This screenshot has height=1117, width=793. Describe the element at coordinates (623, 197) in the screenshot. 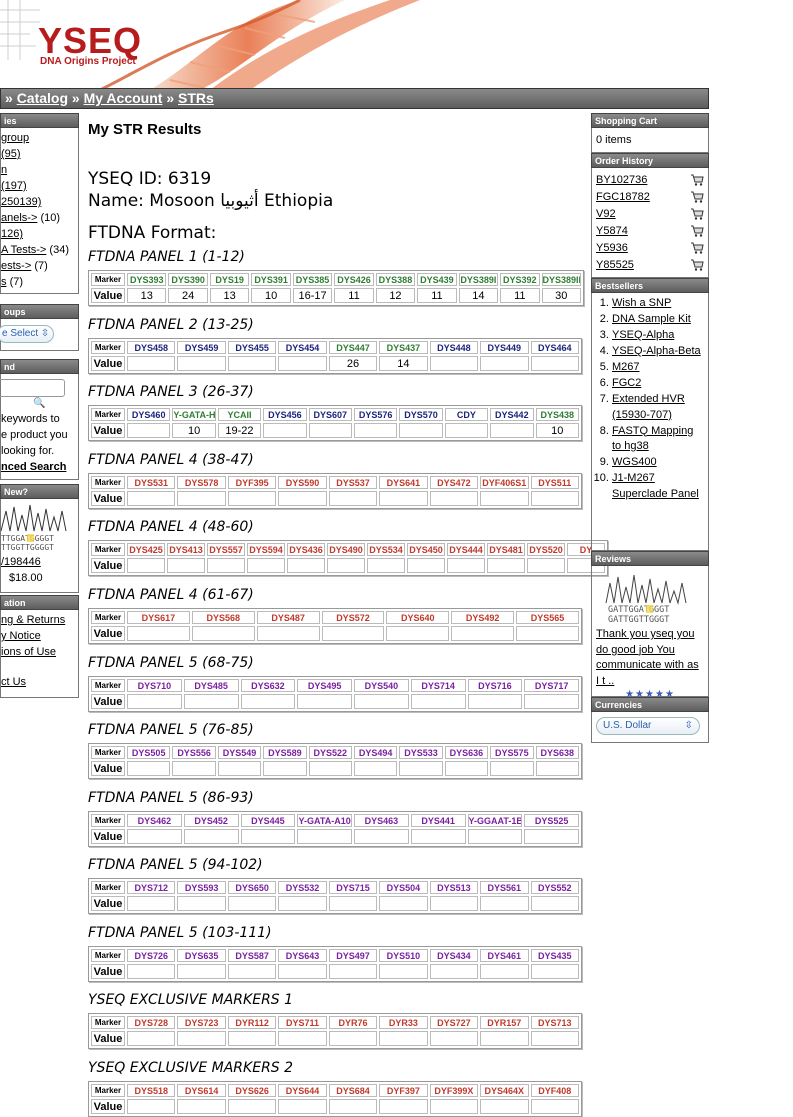

I see `order-history-link: FGC18782` at that location.